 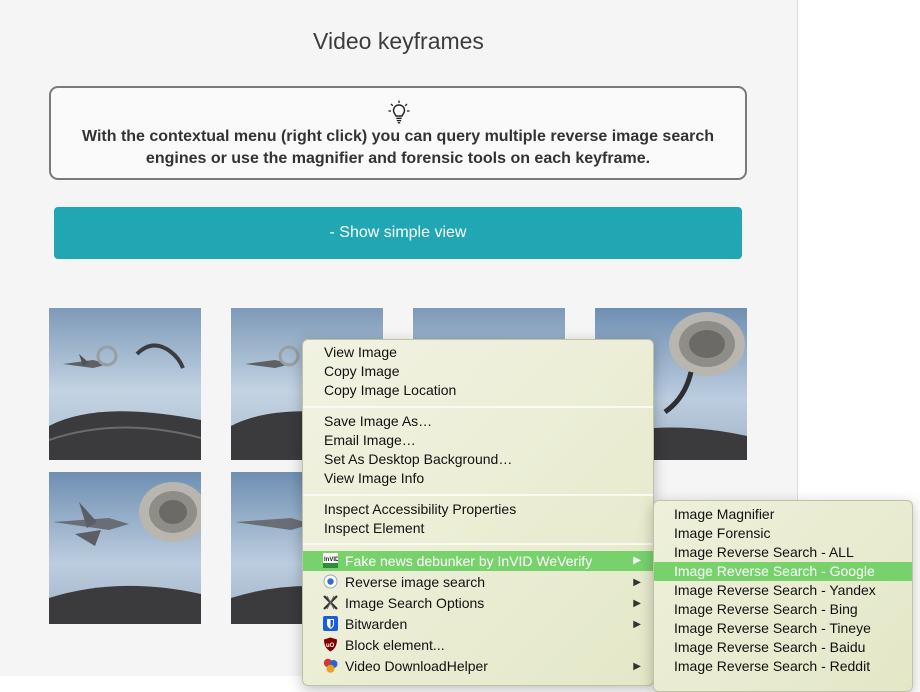 What do you see at coordinates (478, 666) in the screenshot?
I see `menu-item-video-downloadhelper: Video DownloadHelper ▶` at bounding box center [478, 666].